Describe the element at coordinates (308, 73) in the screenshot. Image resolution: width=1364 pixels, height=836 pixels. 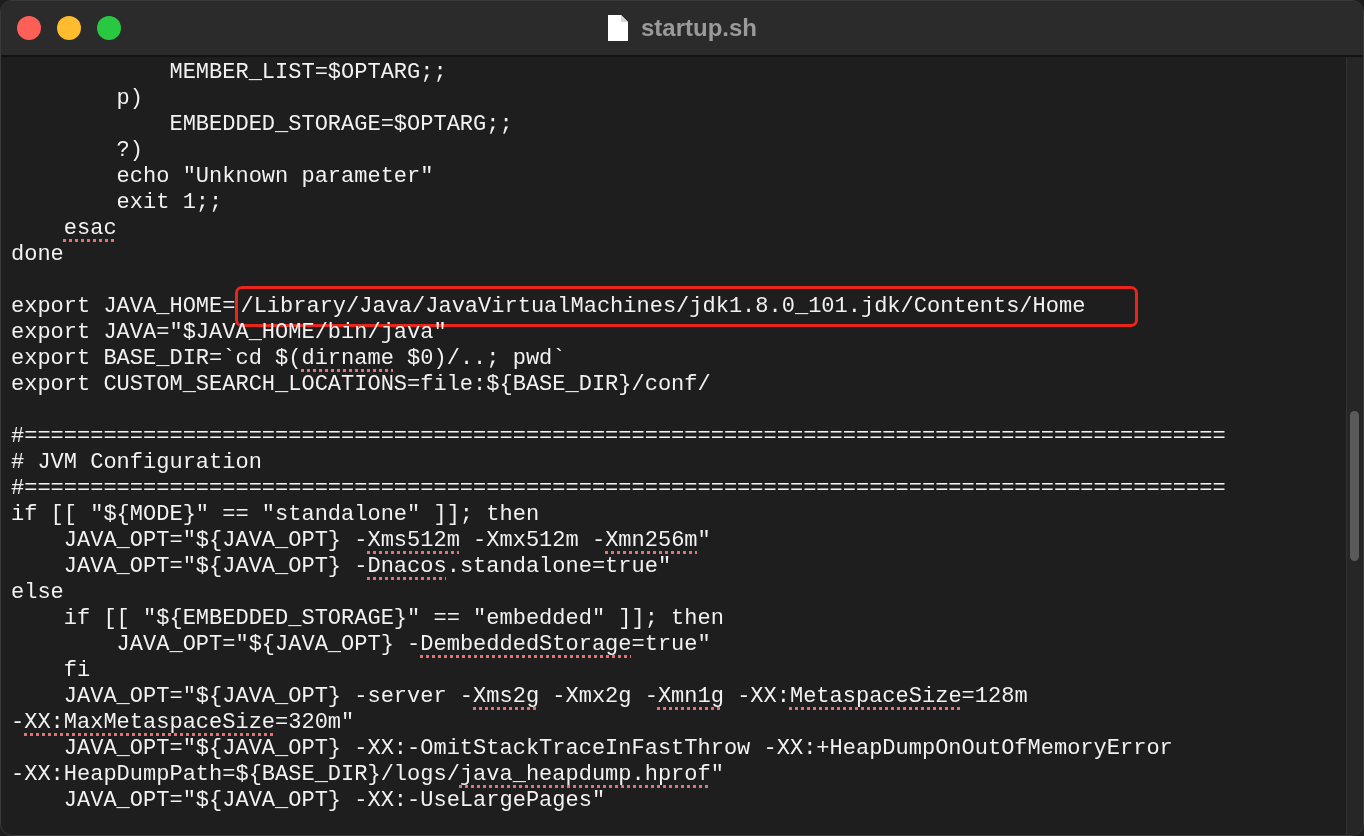
I see `code-line: MEMBER_LIST=$OPTARG;;` at that location.